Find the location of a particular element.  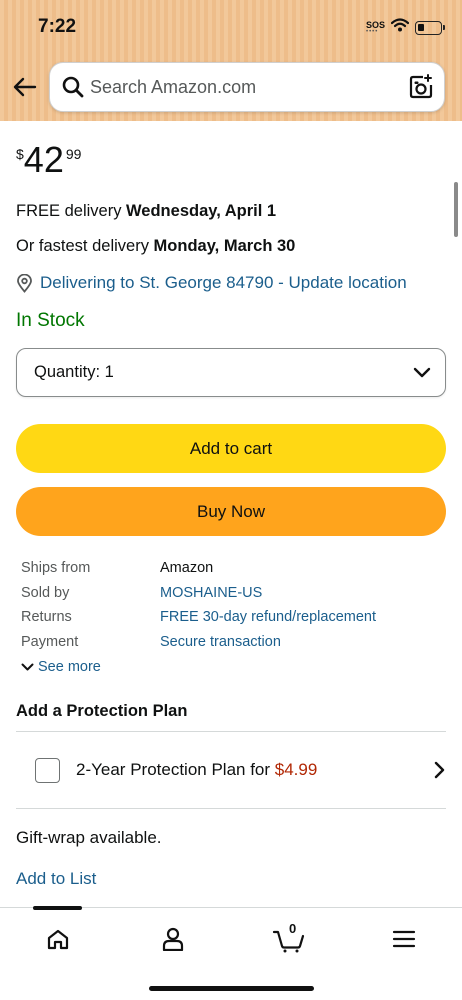

active-tab-indicator is located at coordinates (57, 908).